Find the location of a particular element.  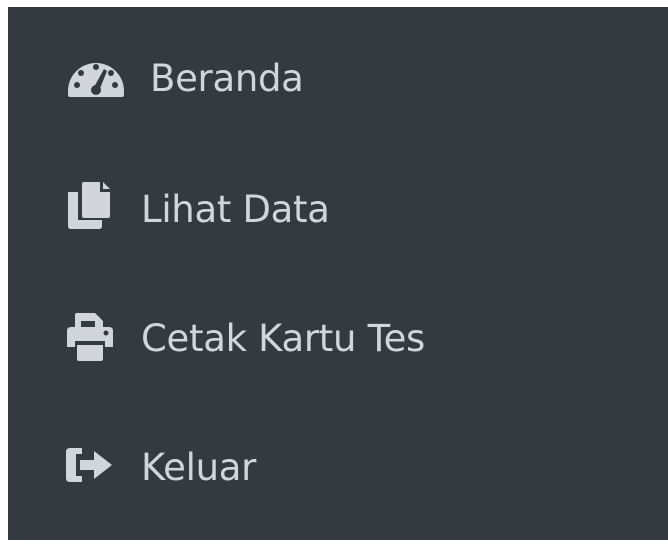

sidebar-item-label: Keluar is located at coordinates (198, 467).